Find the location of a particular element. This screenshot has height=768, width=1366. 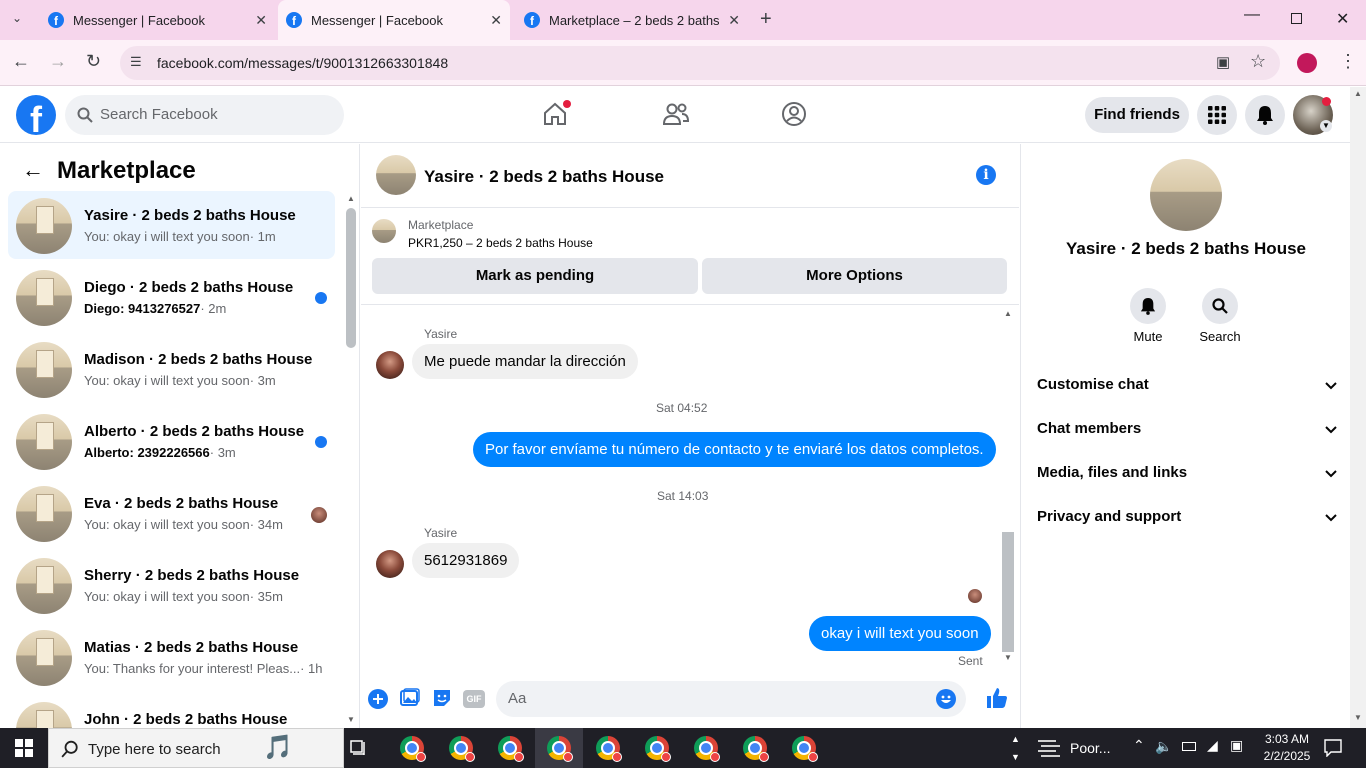

taskbar-scroll-arrows-icon: ▲ ▼ is located at coordinates (1015, 748).